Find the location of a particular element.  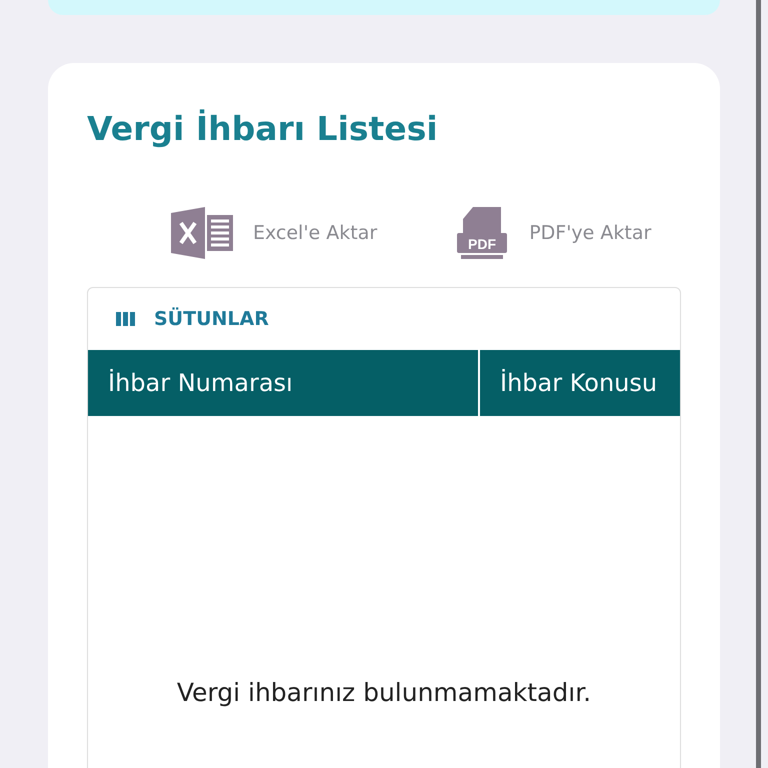

empty-message: Vergi ihbarınız bulunmamaktadır. is located at coordinates (384, 692).